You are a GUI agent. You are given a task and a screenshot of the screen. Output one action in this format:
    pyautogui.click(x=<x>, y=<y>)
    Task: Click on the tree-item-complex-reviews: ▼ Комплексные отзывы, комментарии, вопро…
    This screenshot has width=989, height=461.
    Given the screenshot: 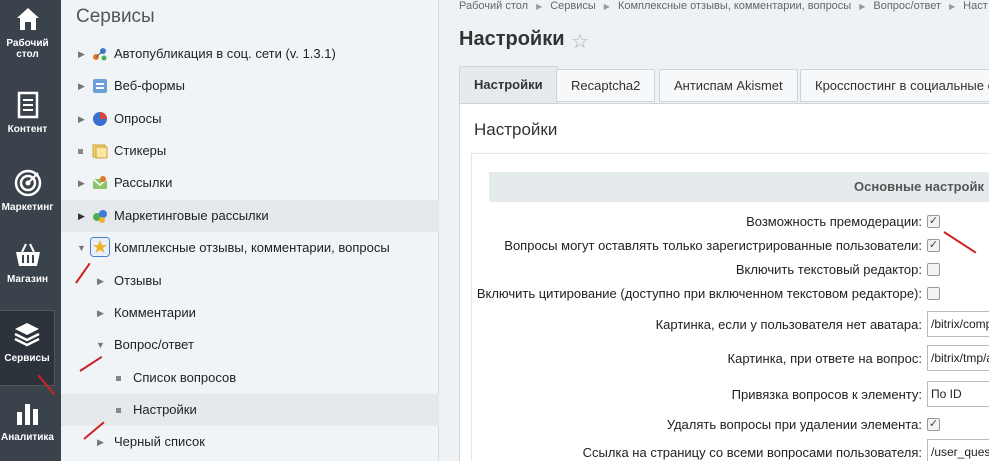 What is the action you would take?
    pyautogui.click(x=250, y=248)
    